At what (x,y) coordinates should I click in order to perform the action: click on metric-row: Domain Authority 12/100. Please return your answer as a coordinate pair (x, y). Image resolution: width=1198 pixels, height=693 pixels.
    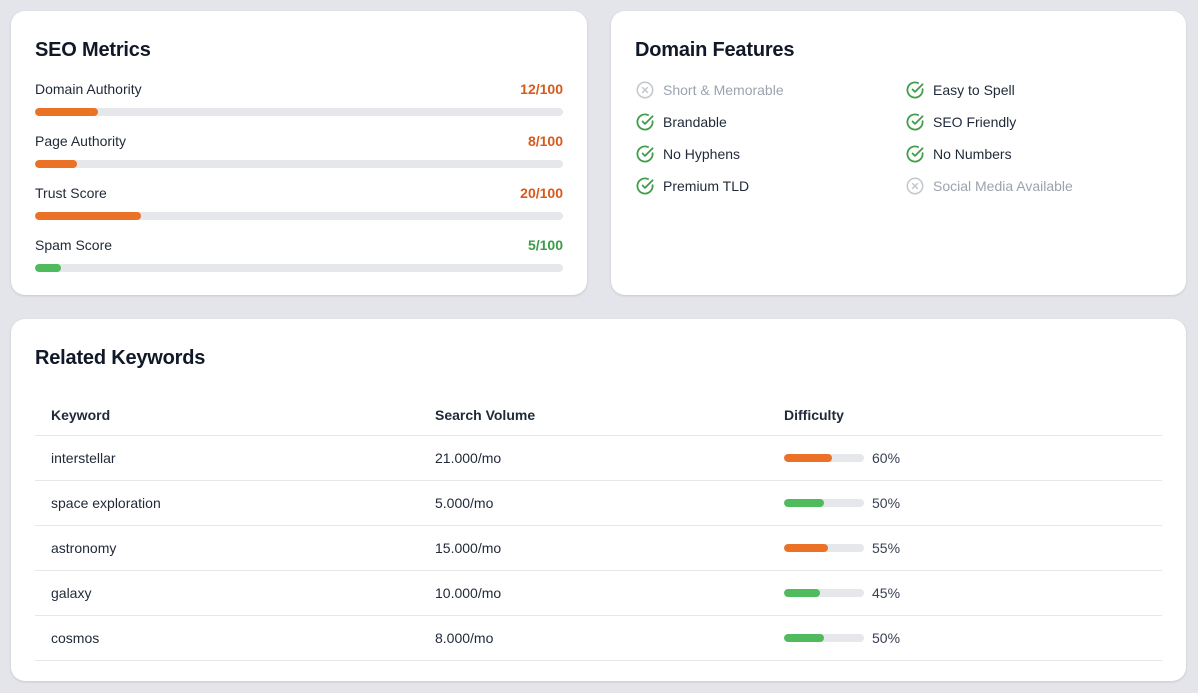
    Looking at the image, I should click on (299, 106).